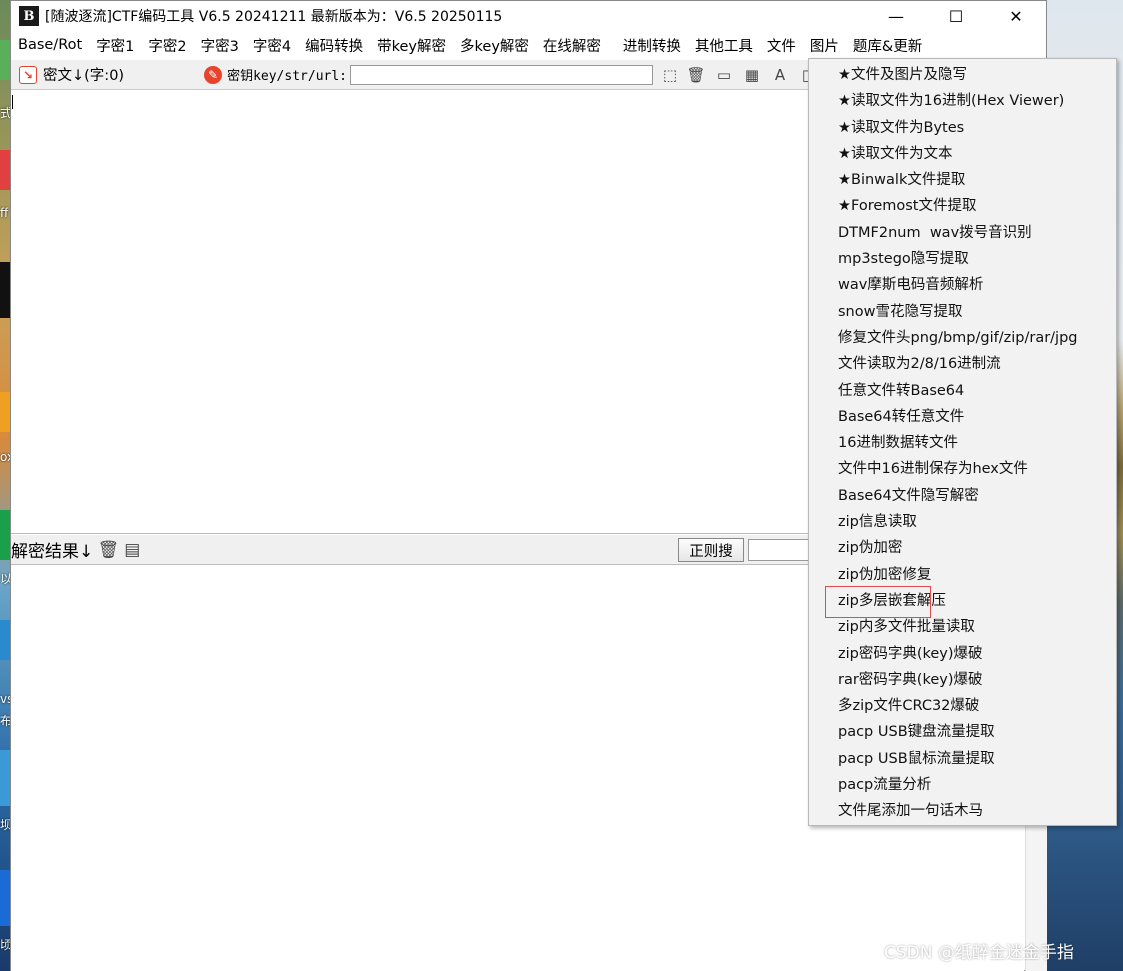 This screenshot has height=971, width=1123. Describe the element at coordinates (962, 417) in the screenshot. I see `menu-item-base64-to-file: Base64转任意文件` at that location.